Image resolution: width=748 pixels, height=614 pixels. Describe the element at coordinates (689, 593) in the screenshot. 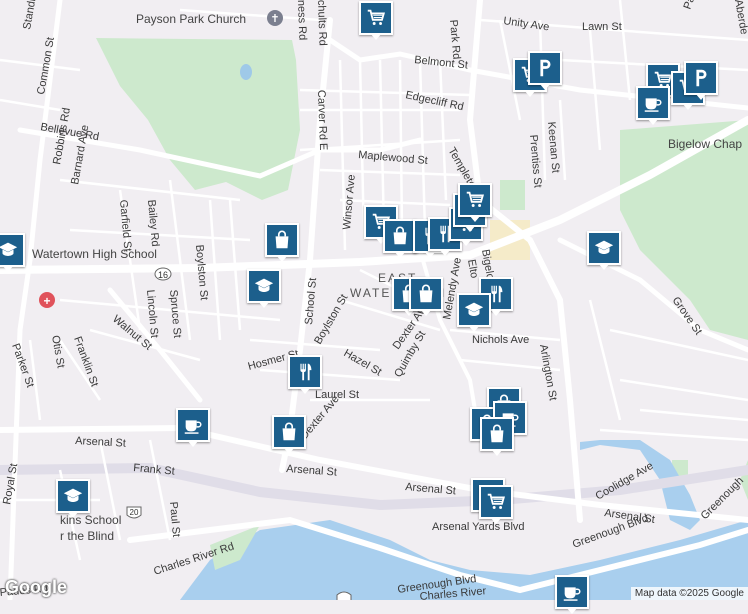

I see `map-attribution: Map data ©2025 Google` at that location.